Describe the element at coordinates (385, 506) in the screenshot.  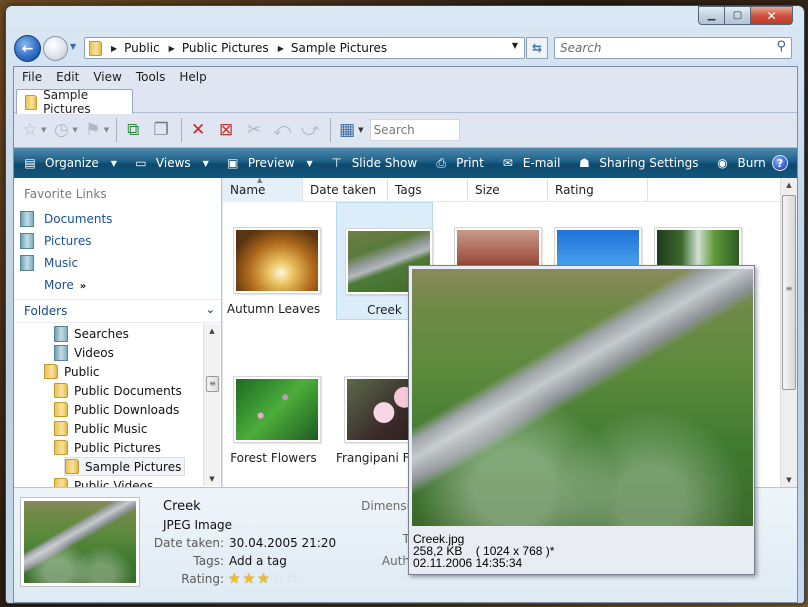
I see `dimensions-label: Dimensi` at that location.